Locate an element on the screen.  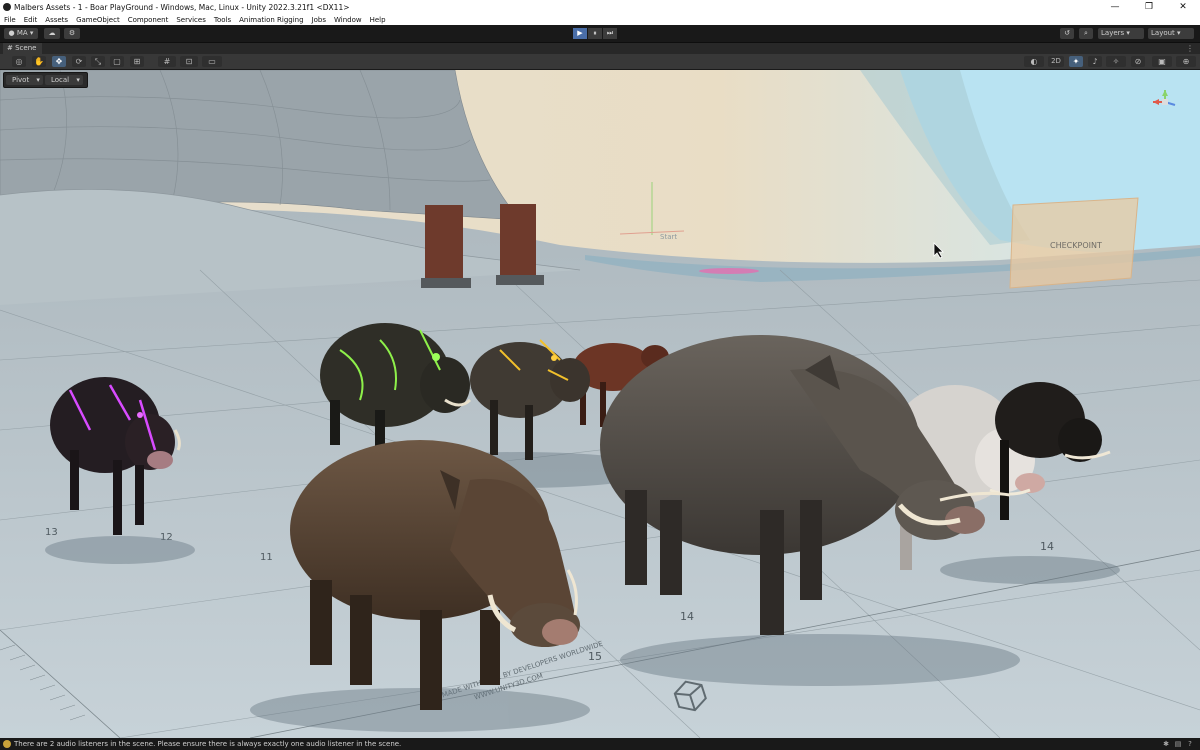
tool-handle-overlay: Pivot ▾ Local ▾ is located at coordinates (45, 80).